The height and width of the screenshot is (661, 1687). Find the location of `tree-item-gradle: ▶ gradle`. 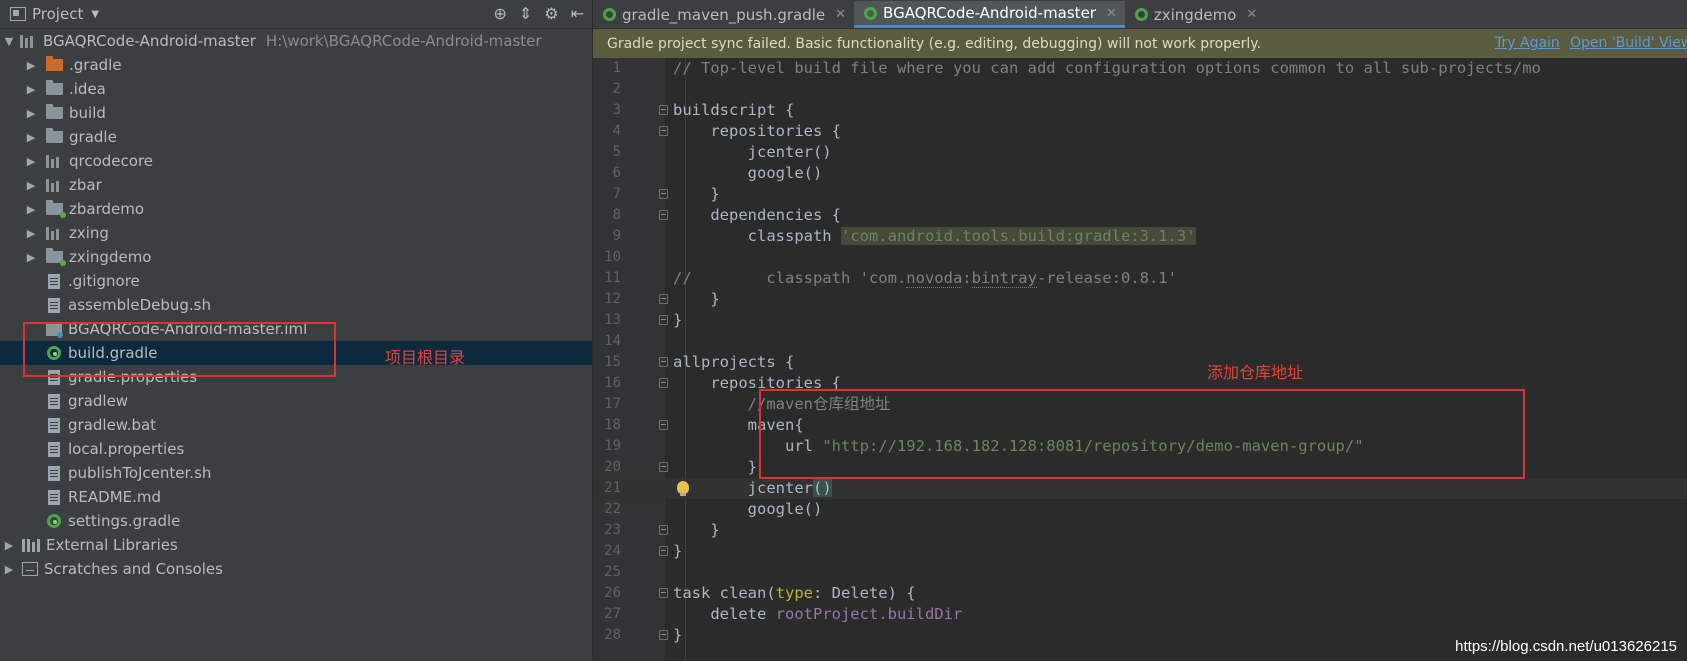

tree-item-gradle: ▶ gradle is located at coordinates (296, 137).